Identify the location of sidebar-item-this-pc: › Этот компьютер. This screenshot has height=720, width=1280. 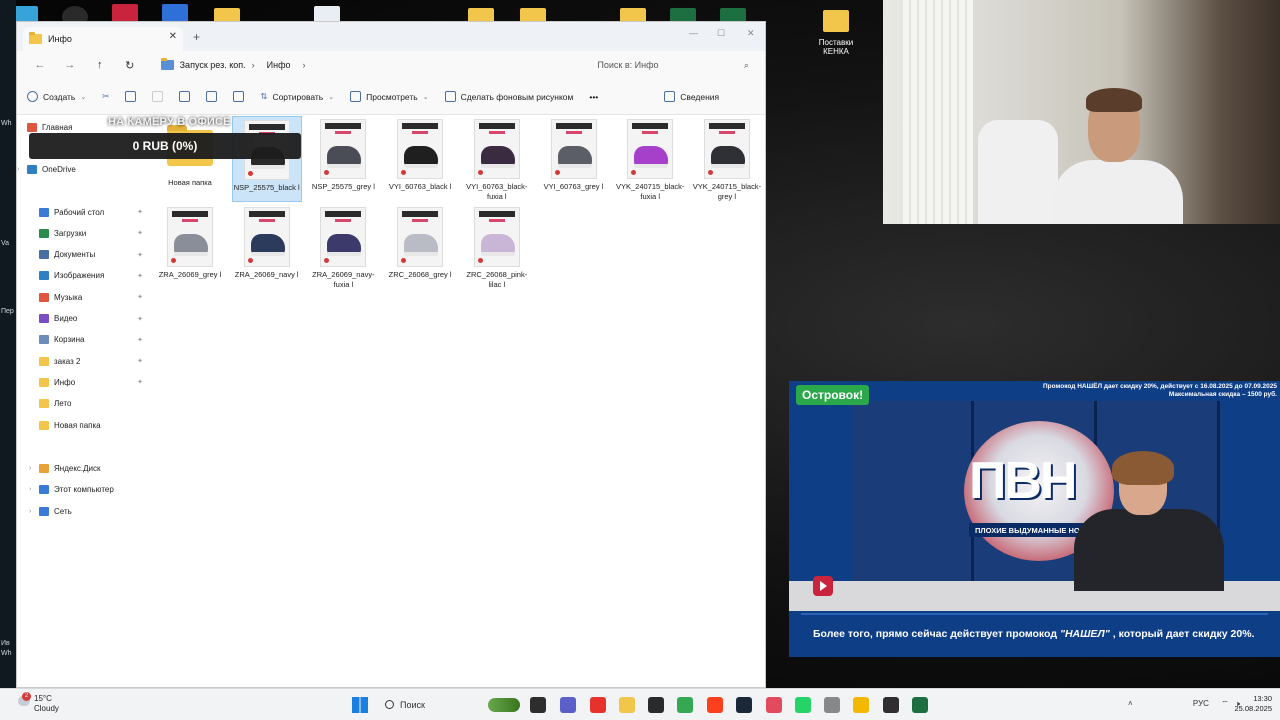
(87, 490).